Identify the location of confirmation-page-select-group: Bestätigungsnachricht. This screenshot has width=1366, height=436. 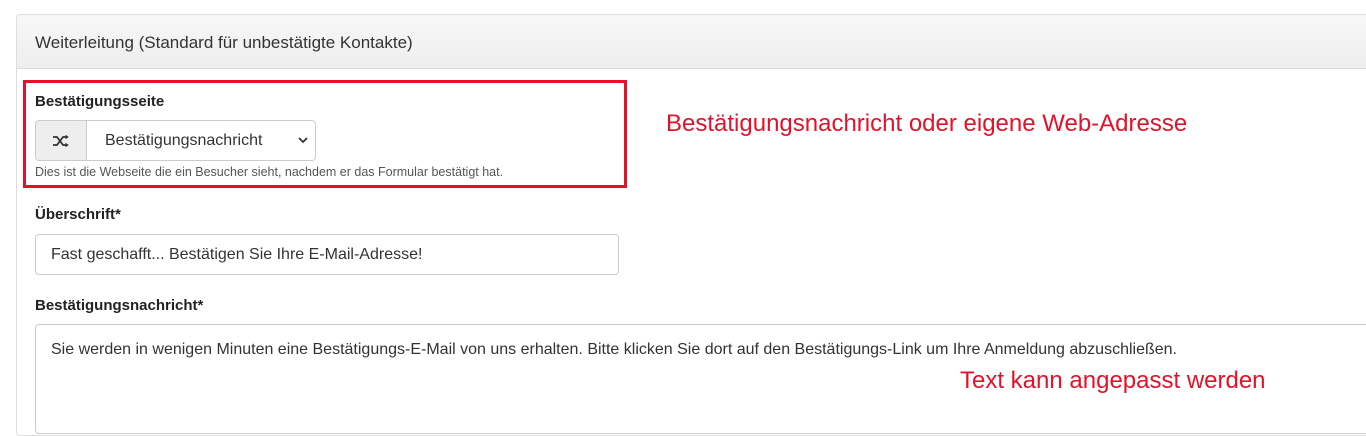
(175, 140).